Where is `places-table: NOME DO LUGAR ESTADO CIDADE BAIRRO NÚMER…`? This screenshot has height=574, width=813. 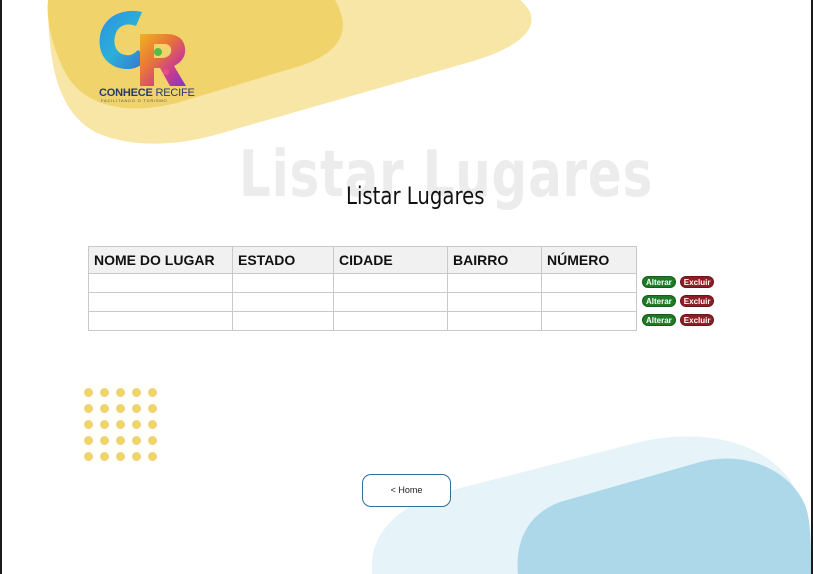 places-table: NOME DO LUGAR ESTADO CIDADE BAIRRO NÚMER… is located at coordinates (362, 288).